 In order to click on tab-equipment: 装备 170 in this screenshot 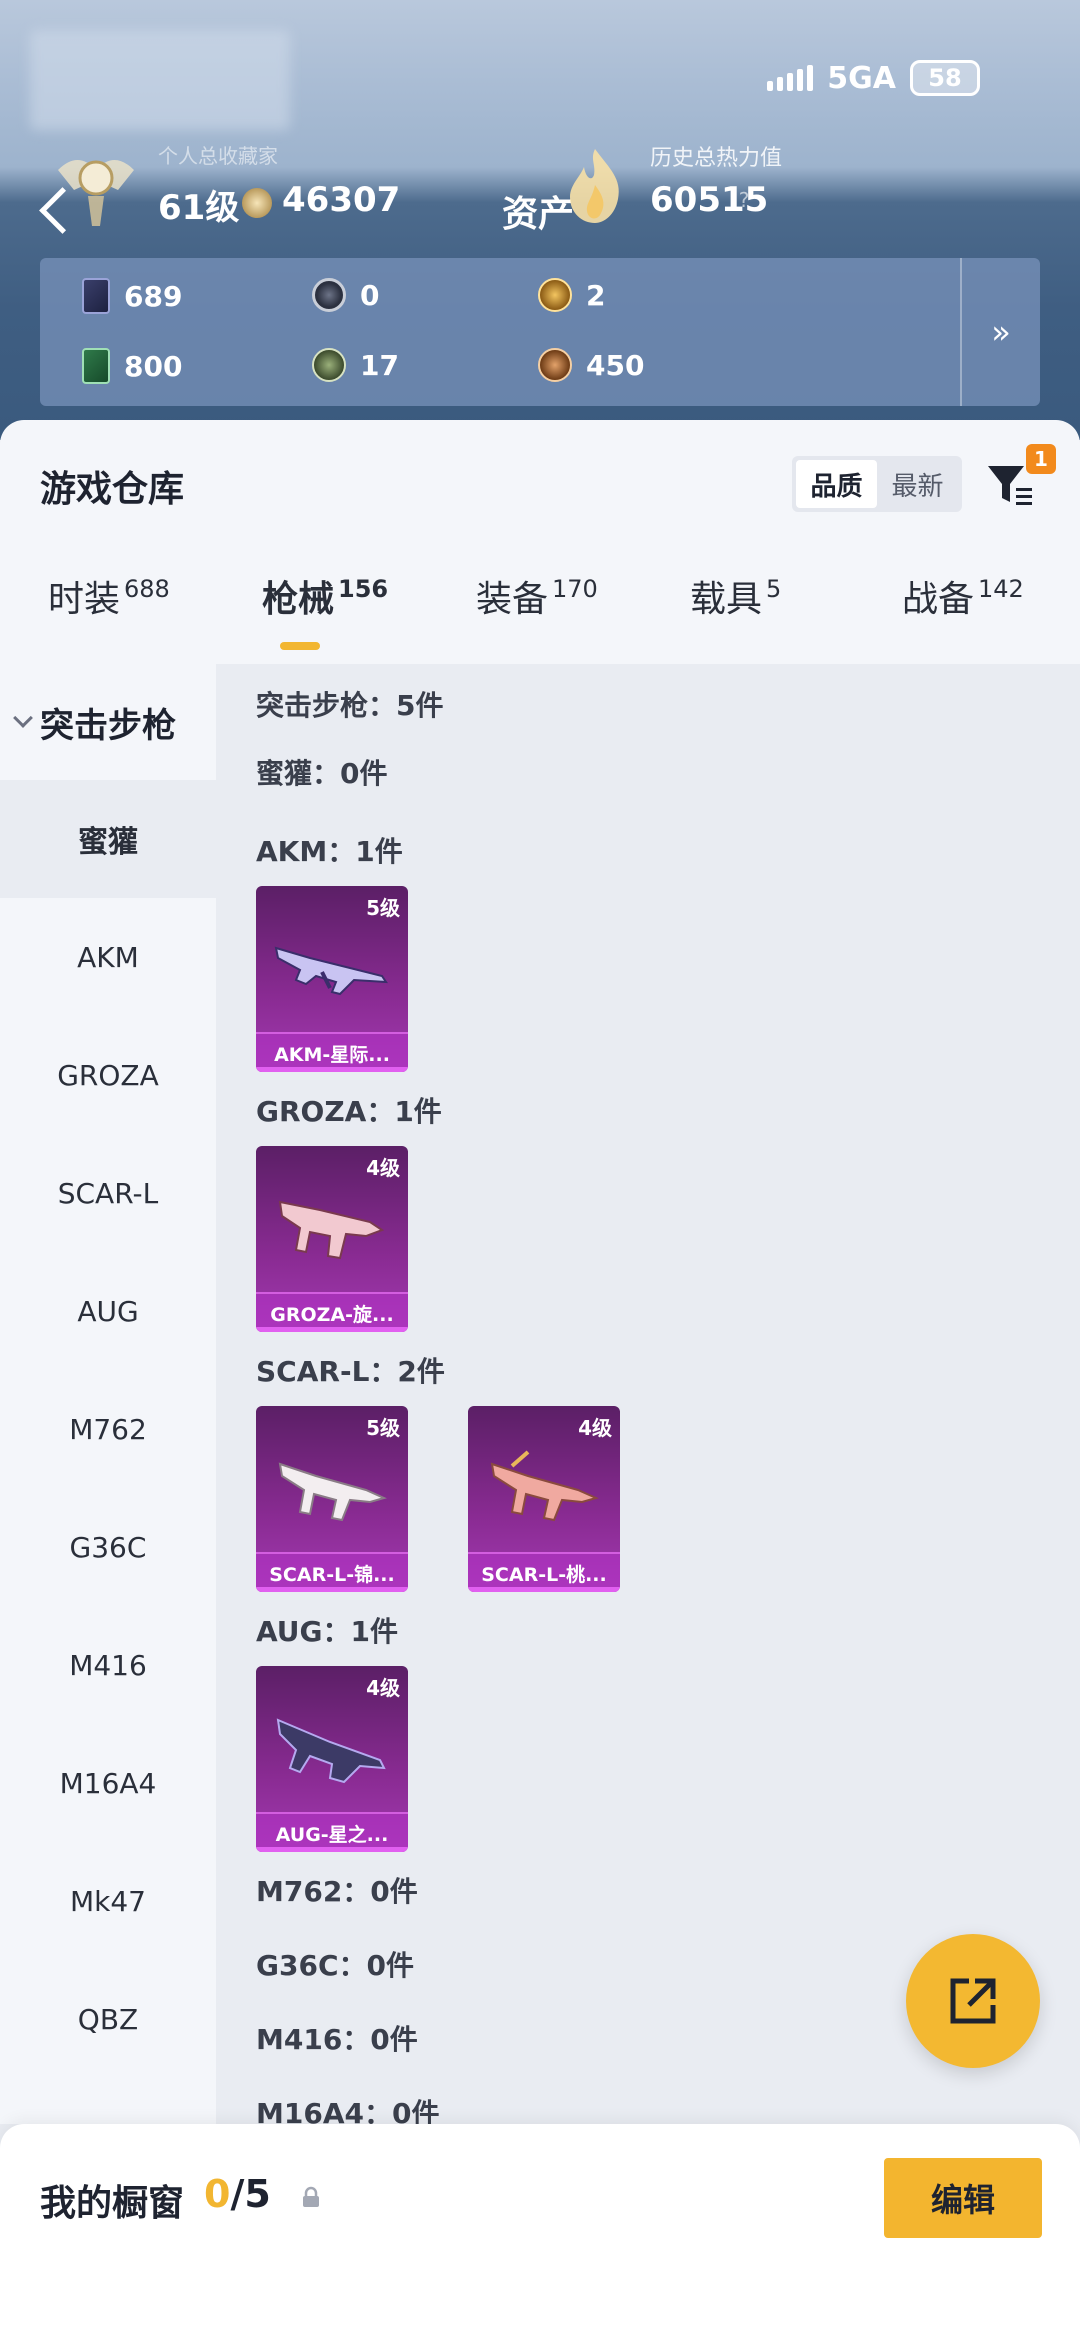, I will do `click(537, 596)`.